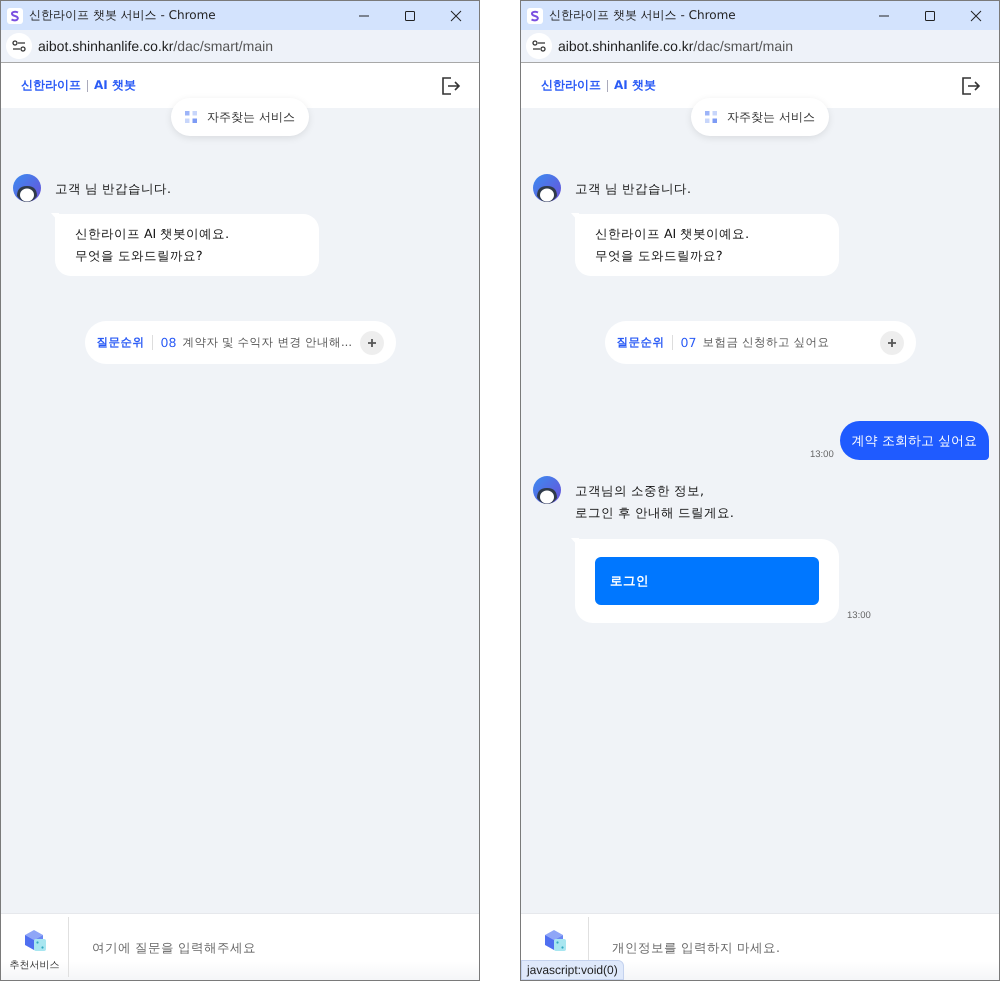 The image size is (1000, 981). I want to click on question-ranking-bar: 질문순위 07 보험금 신청하고 싶어요, so click(760, 342).